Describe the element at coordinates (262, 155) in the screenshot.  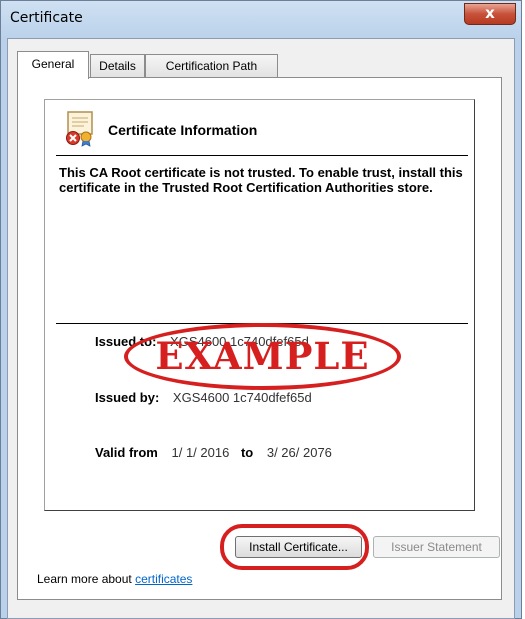
I see `heading-divider` at that location.